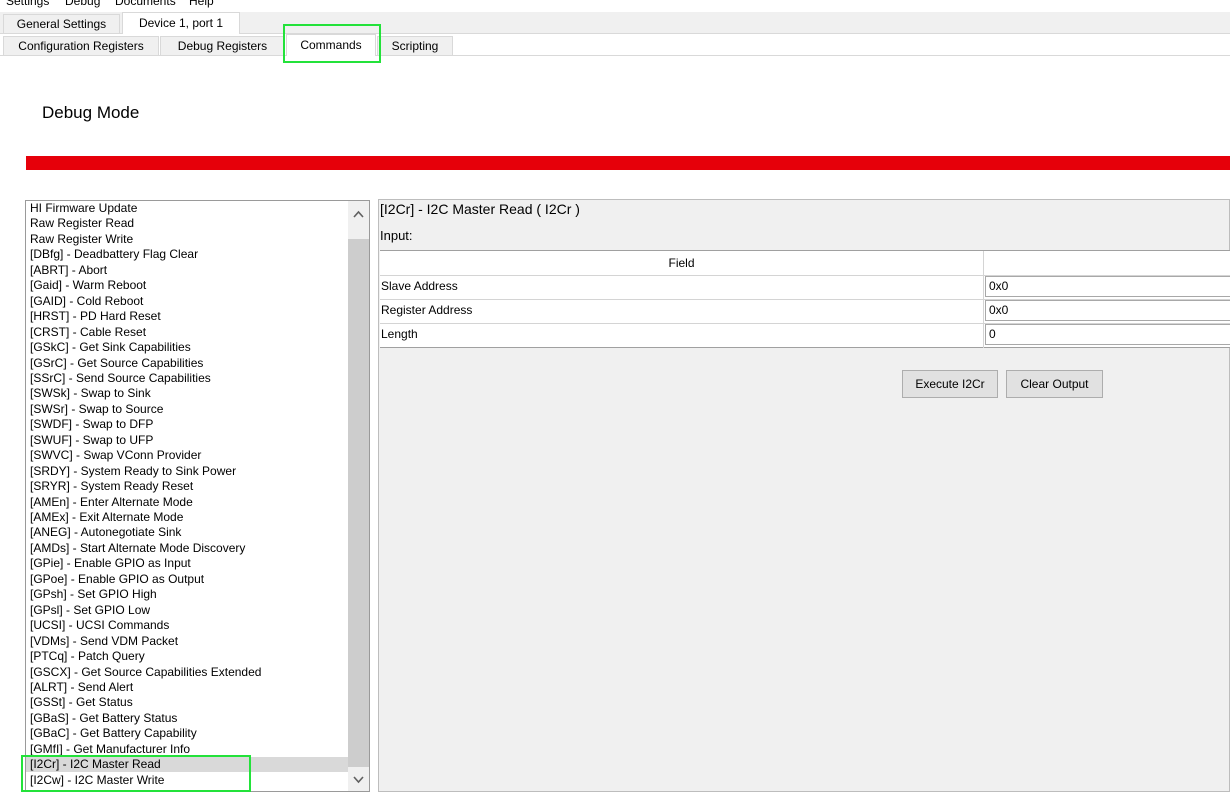 The width and height of the screenshot is (1230, 792). What do you see at coordinates (117, 579) in the screenshot?
I see `list-item: [GPoe] - Enable GPIO as Output` at bounding box center [117, 579].